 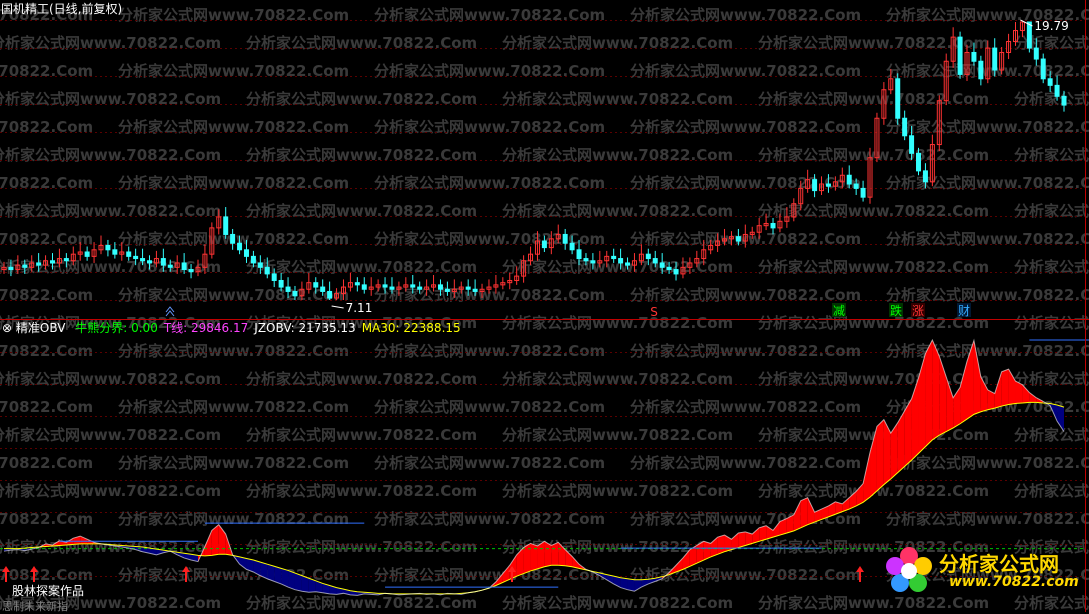 What do you see at coordinates (918, 310) in the screenshot?
I see `signal-label: 涨` at bounding box center [918, 310].